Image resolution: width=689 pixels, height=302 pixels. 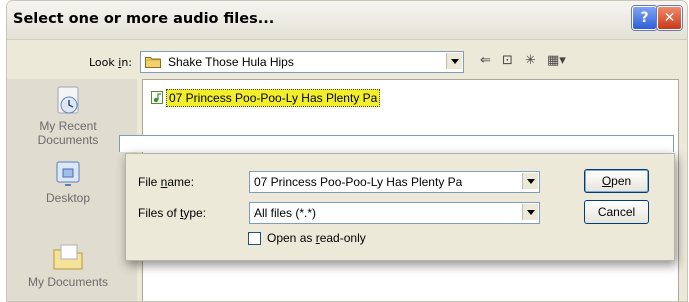 I want to click on file-name-dropdown-button, so click(x=530, y=181).